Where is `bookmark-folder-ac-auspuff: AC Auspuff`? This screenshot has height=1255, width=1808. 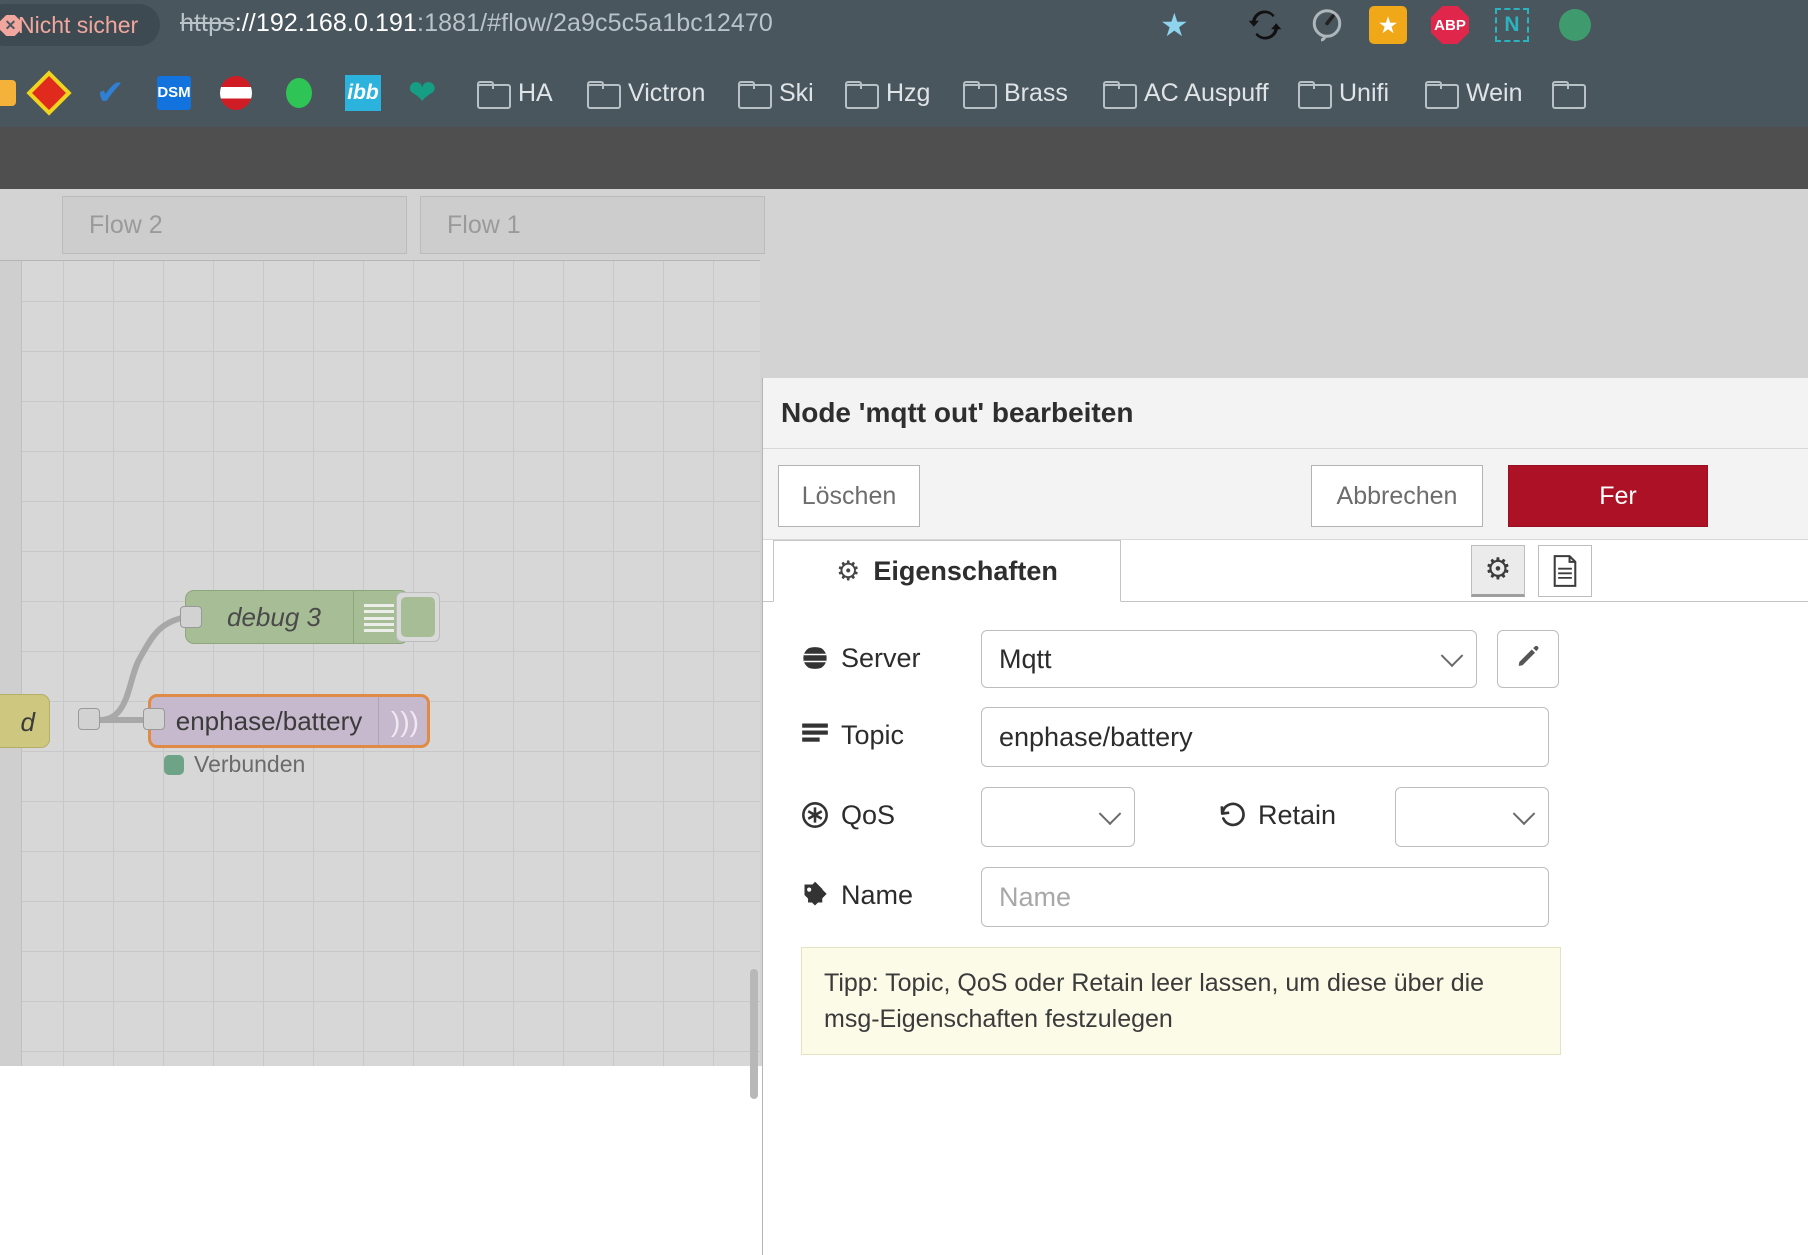
bookmark-folder-ac-auspuff: AC Auspuff is located at coordinates (1186, 93).